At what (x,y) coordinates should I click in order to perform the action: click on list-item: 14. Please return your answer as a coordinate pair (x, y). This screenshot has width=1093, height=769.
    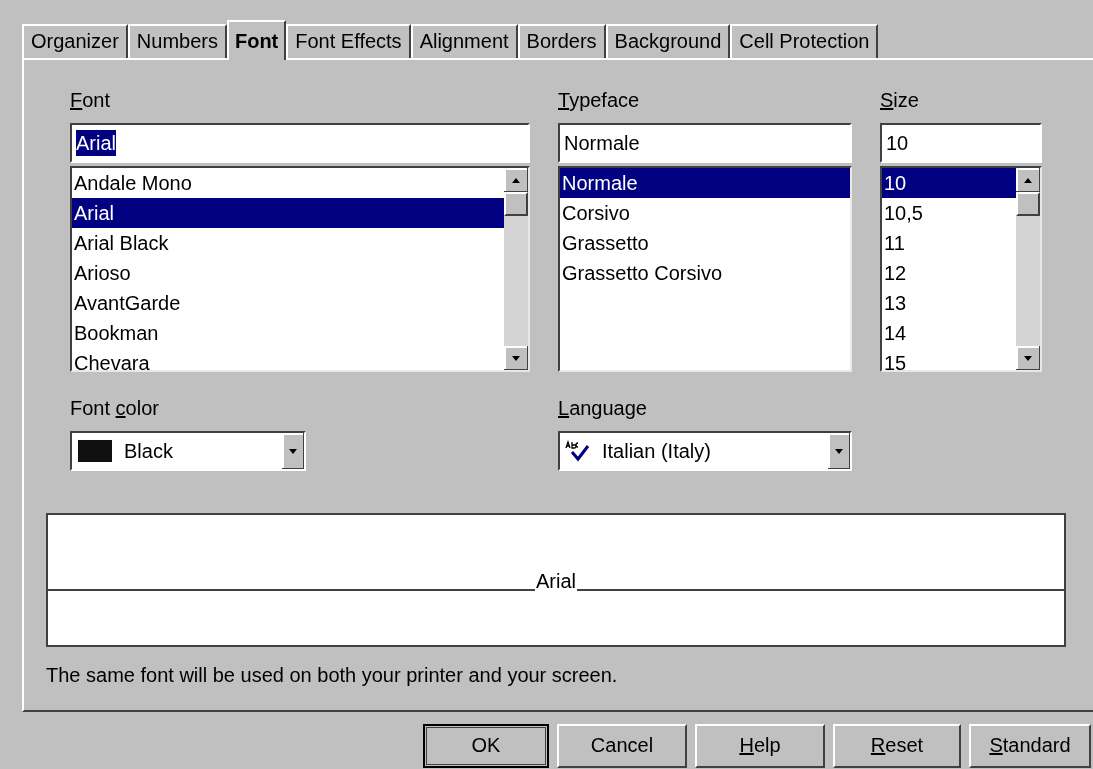
    Looking at the image, I should click on (949, 333).